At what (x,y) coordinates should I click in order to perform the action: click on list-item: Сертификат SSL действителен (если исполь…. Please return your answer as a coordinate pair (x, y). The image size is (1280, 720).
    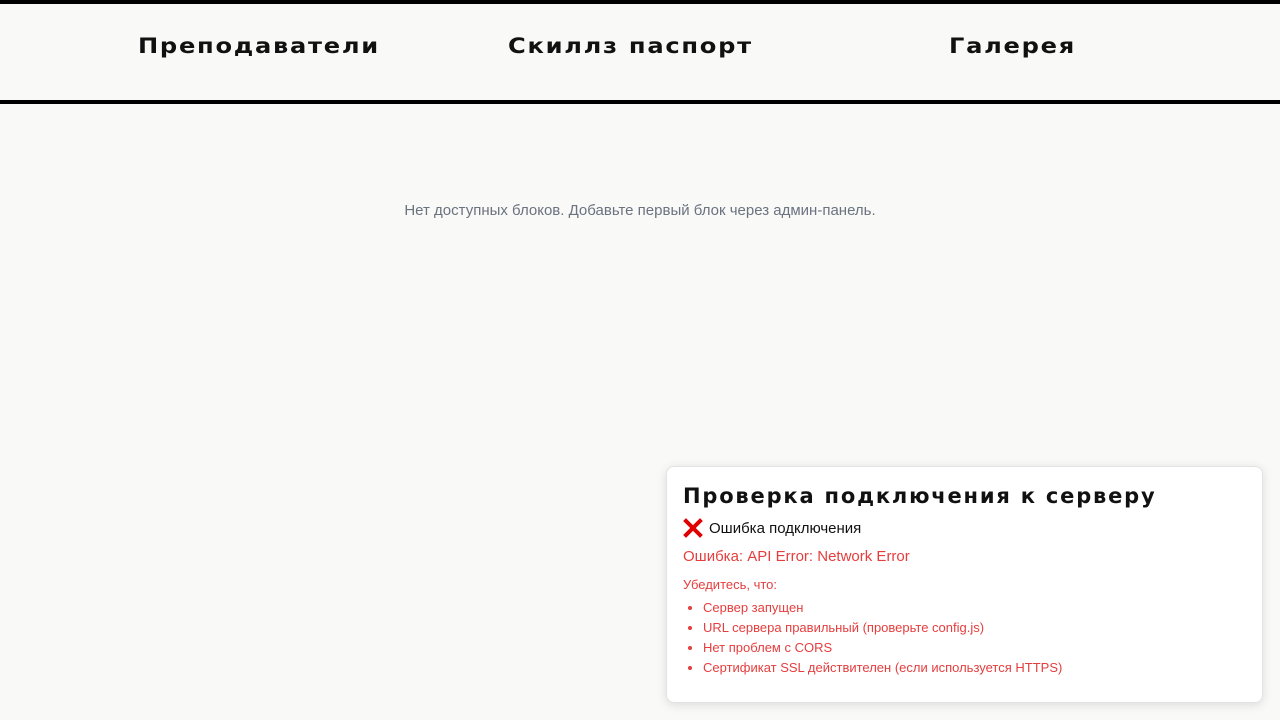
    Looking at the image, I should click on (974, 668).